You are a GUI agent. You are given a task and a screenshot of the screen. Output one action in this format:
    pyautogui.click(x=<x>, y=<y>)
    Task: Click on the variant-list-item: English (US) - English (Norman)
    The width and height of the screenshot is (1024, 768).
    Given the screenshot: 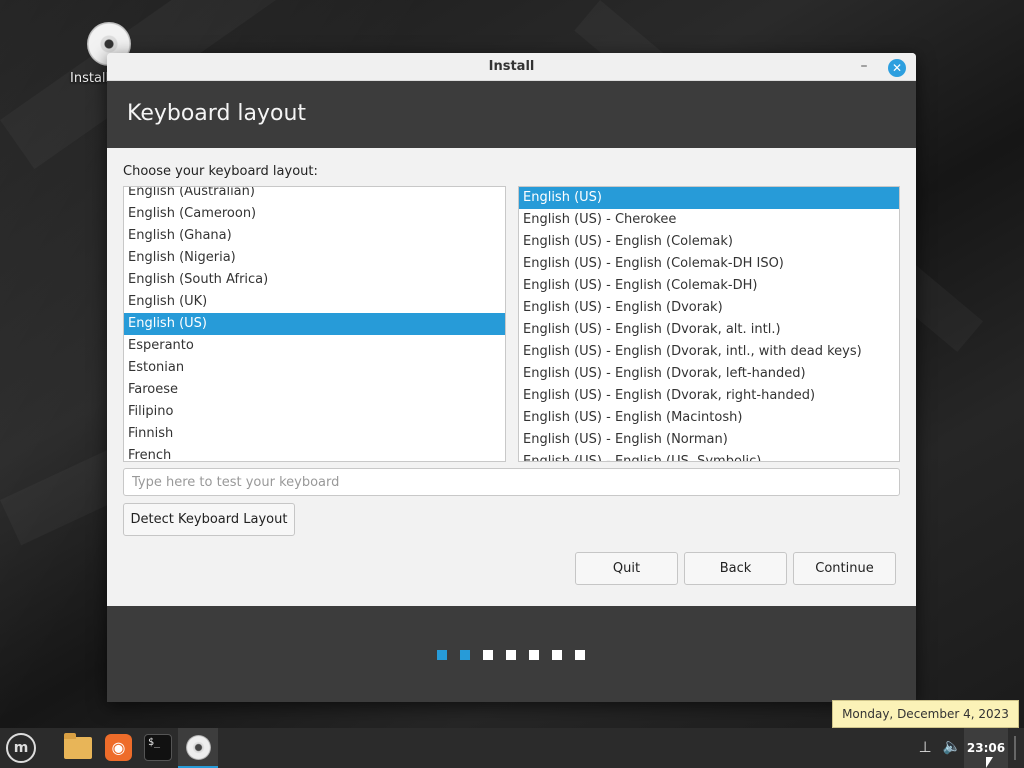 What is the action you would take?
    pyautogui.click(x=709, y=440)
    